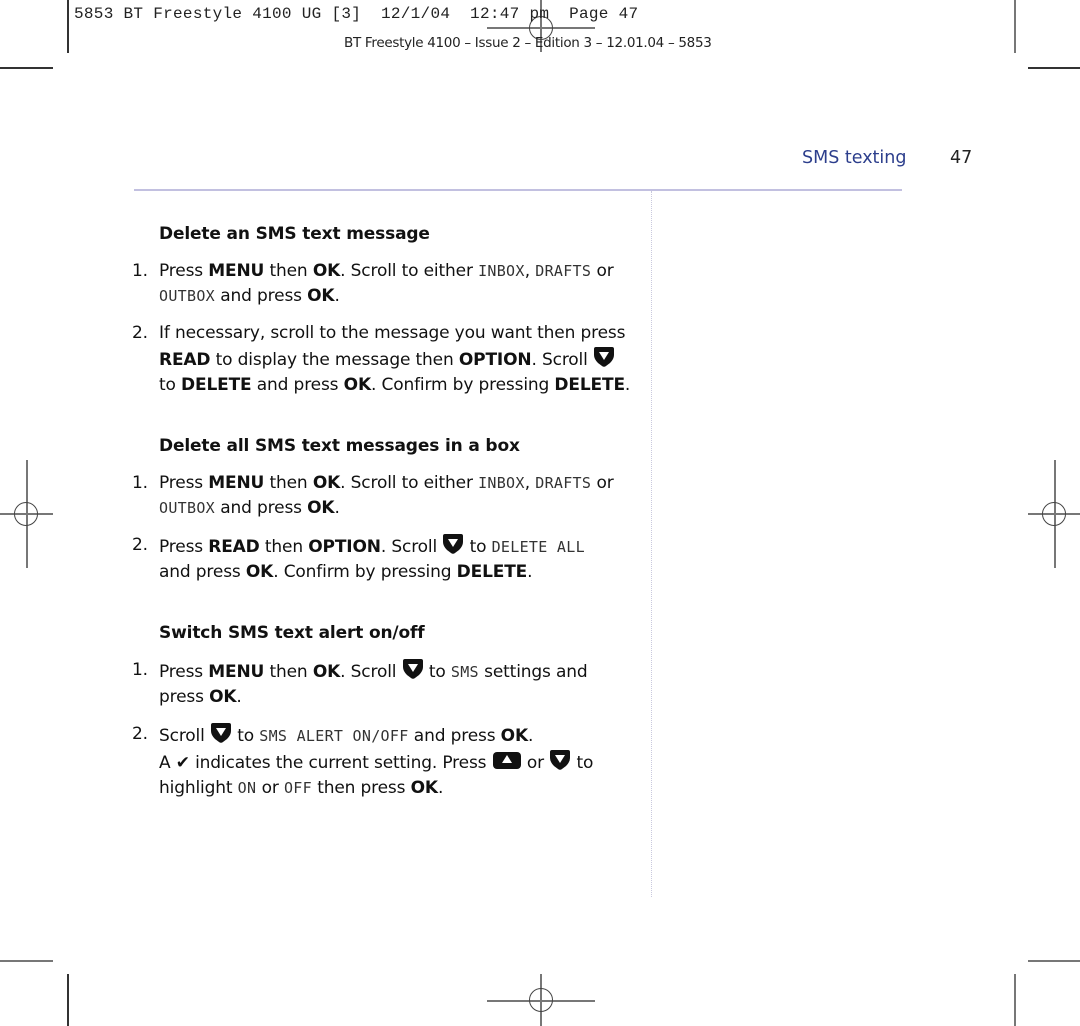 Image resolution: width=1080 pixels, height=1026 pixels. I want to click on up-arrow-key-icon, so click(507, 760).